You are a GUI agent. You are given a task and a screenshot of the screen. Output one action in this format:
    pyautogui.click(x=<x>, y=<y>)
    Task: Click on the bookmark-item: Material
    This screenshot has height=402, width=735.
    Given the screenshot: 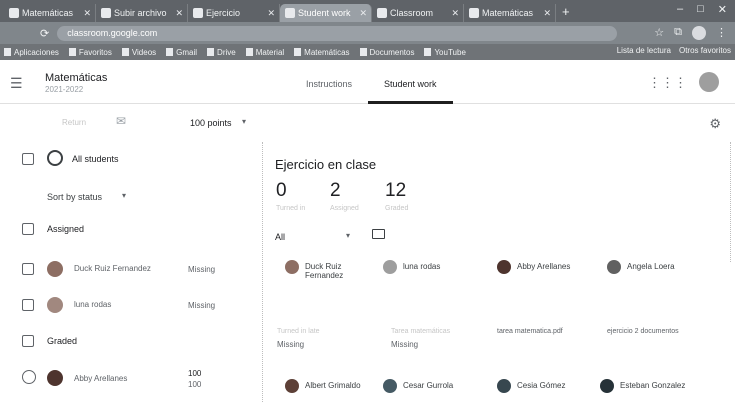 What is the action you would take?
    pyautogui.click(x=264, y=52)
    